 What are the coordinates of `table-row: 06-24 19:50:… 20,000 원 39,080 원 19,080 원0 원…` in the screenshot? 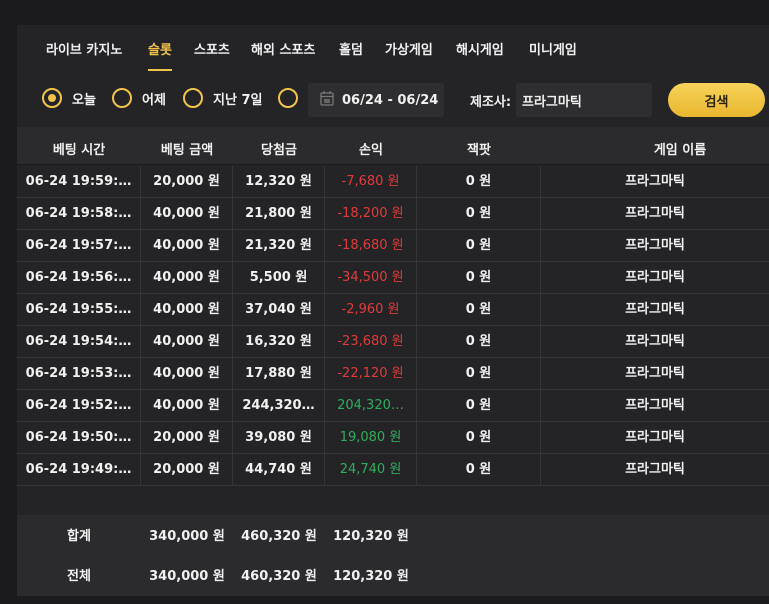 It's located at (393, 438).